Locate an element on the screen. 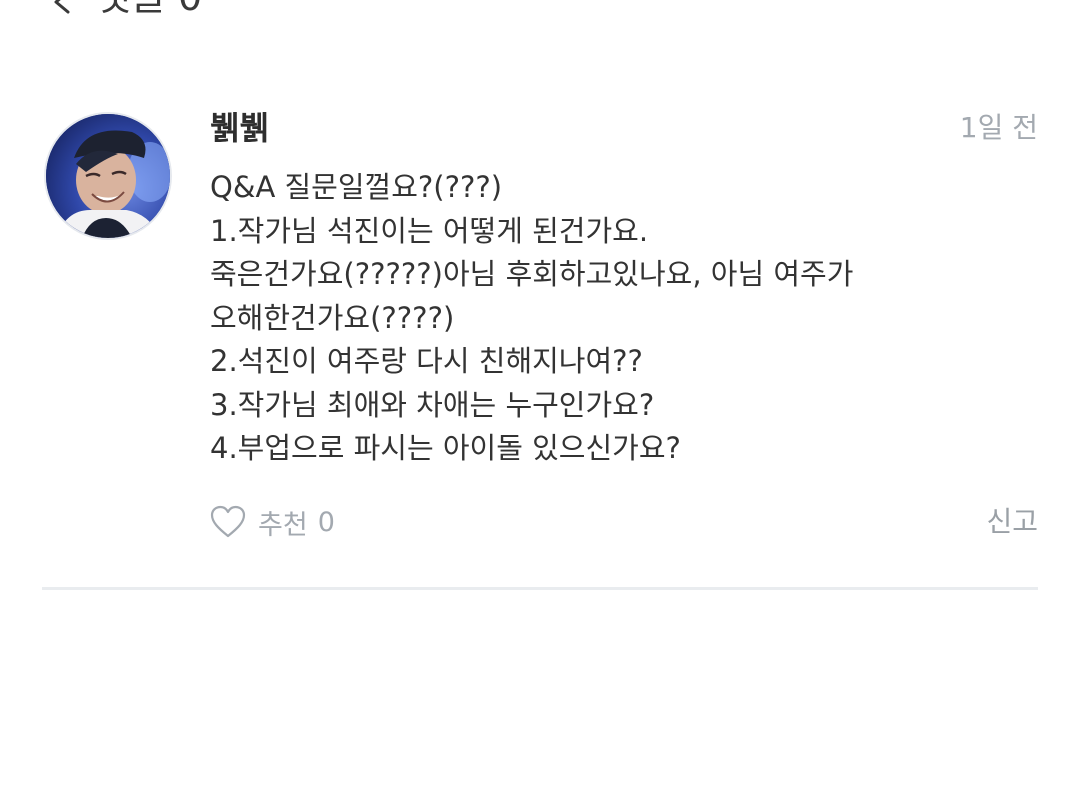 Image resolution: width=1080 pixels, height=810 pixels. like-count: 0 is located at coordinates (326, 522).